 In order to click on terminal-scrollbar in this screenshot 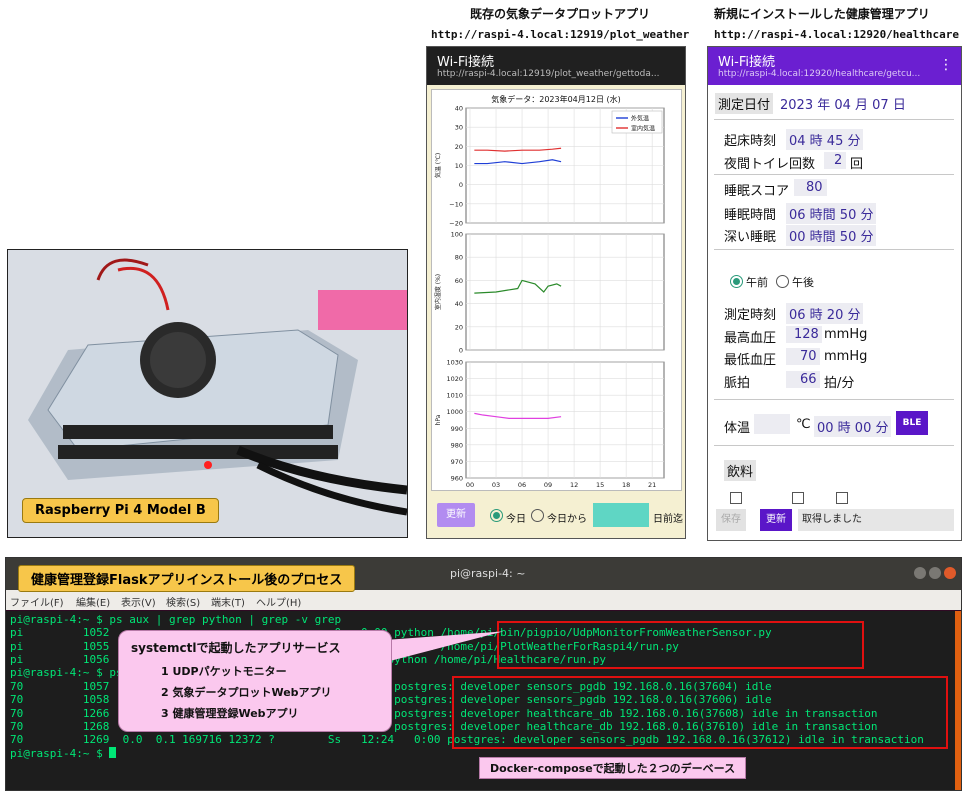, I will do `click(958, 700)`.